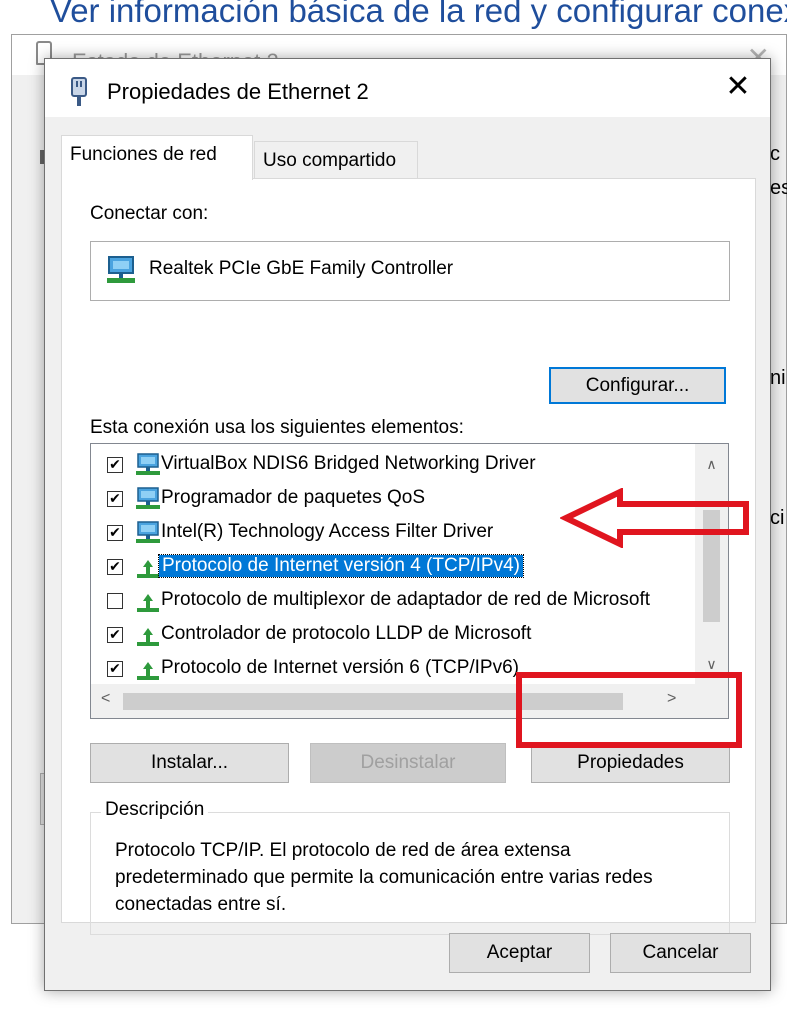 The height and width of the screenshot is (1016, 787). Describe the element at coordinates (301, 268) in the screenshot. I see `adapter-name: Realtek PCIe GbE Family Controller` at that location.